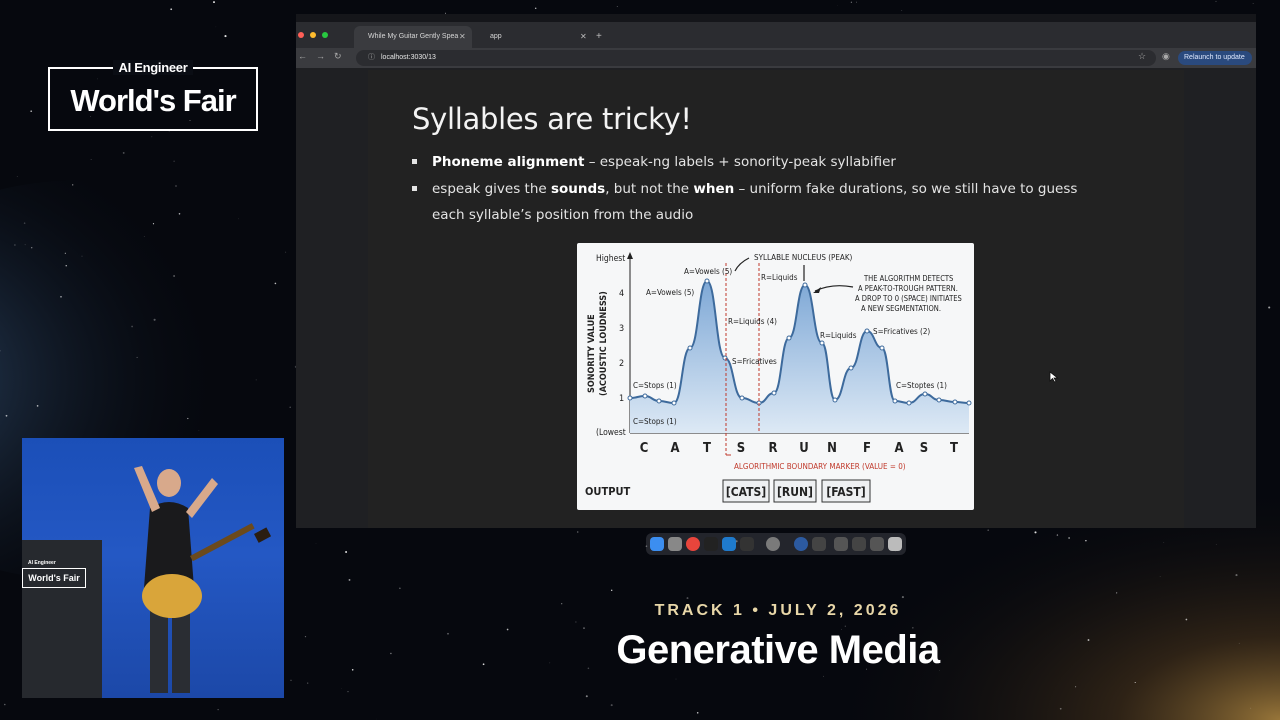  What do you see at coordinates (1142, 56) in the screenshot?
I see `bookmark-star-icon: ☆` at bounding box center [1142, 56].